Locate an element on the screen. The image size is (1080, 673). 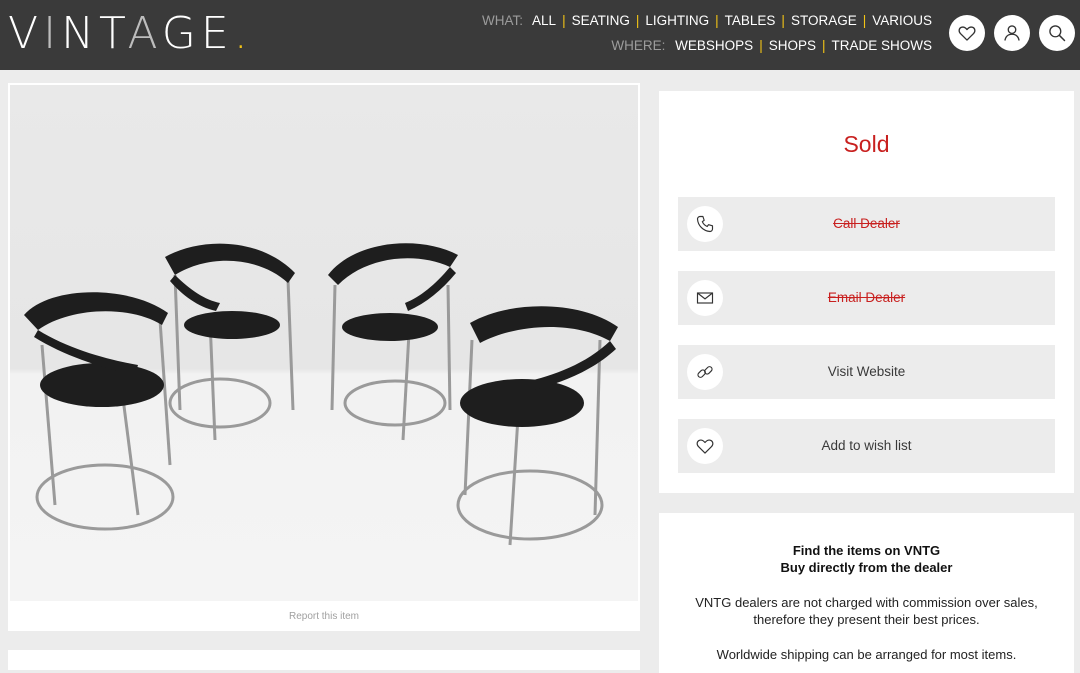
user-icon is located at coordinates (1012, 33).